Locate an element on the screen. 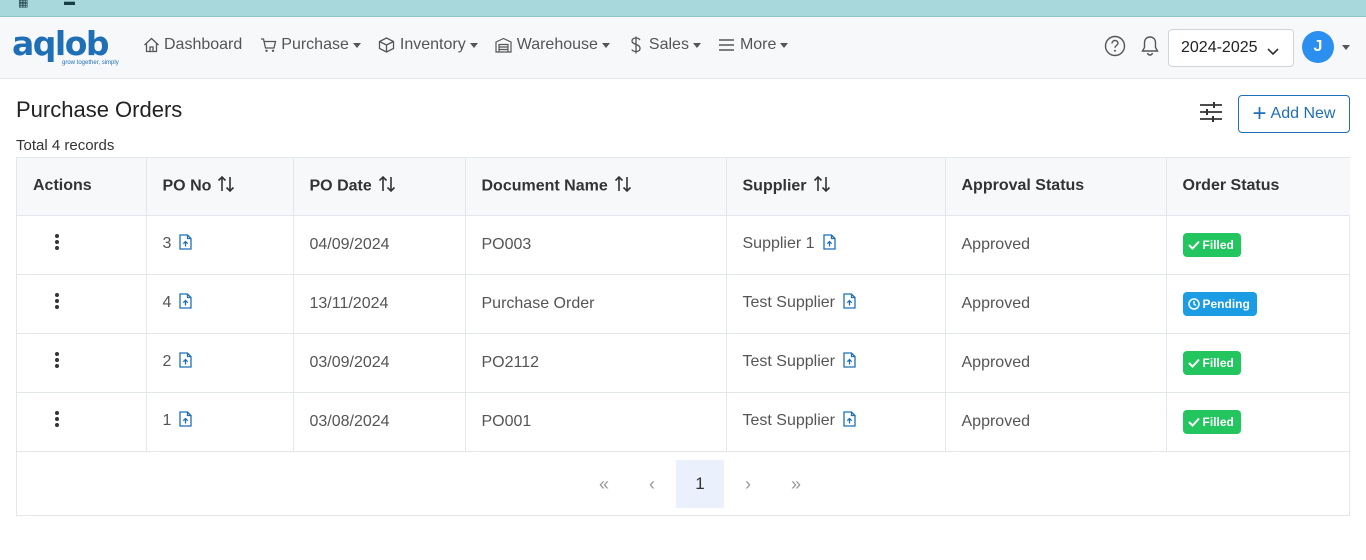 The image size is (1366, 560). po-no-cell: 4 is located at coordinates (220, 304).